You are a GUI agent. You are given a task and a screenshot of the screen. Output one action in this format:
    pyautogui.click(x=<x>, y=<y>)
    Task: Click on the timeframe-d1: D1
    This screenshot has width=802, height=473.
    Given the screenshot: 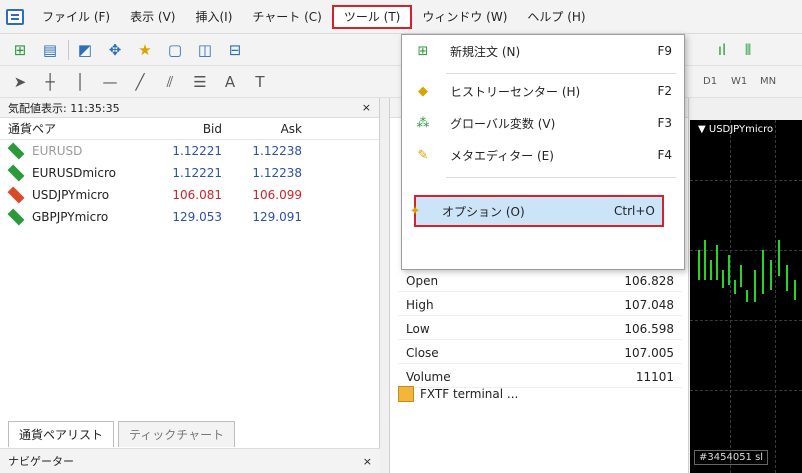 What is the action you would take?
    pyautogui.click(x=710, y=81)
    